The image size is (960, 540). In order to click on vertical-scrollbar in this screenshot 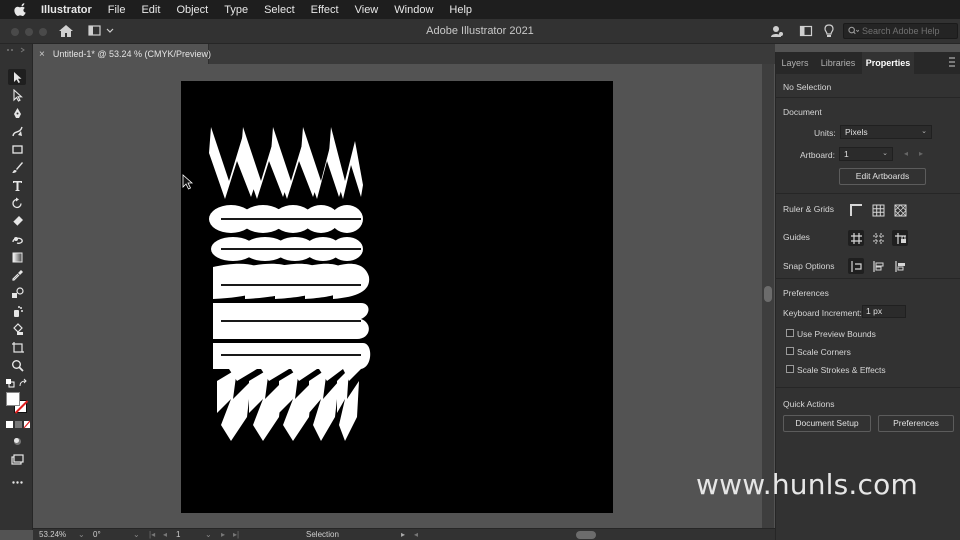, I will do `click(768, 296)`.